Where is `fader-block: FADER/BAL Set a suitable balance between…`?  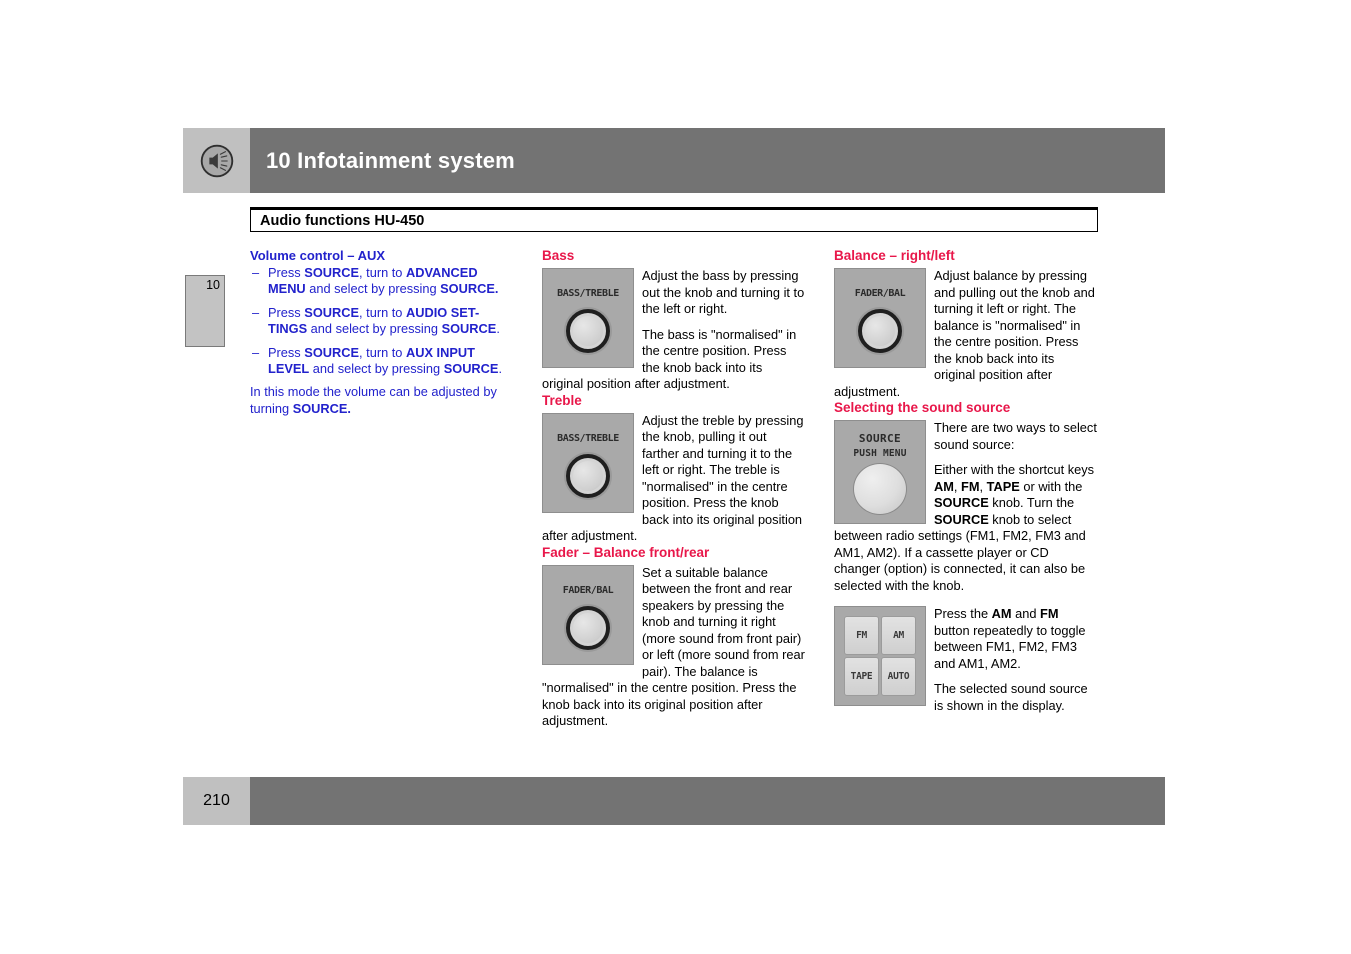 fader-block: FADER/BAL Set a suitable balance between… is located at coordinates (673, 647).